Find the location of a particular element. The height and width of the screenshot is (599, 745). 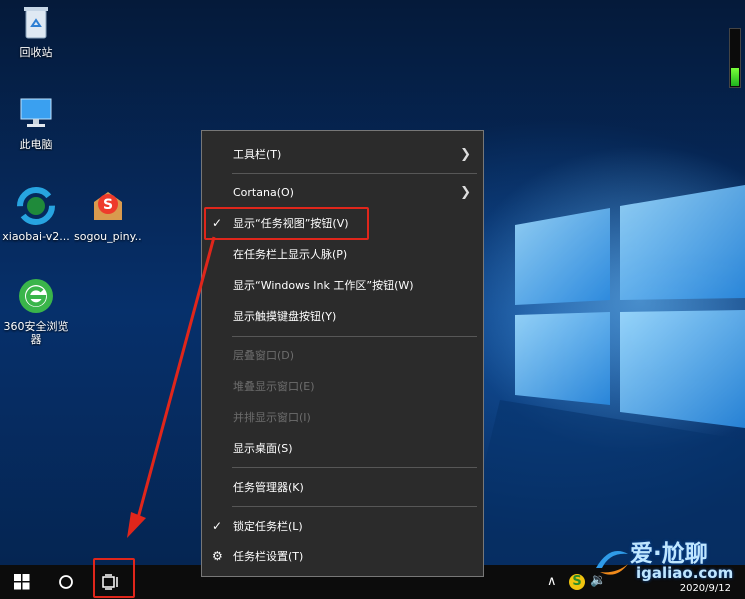

sogou-pinyin-icon: S is located at coordinates (108, 206).